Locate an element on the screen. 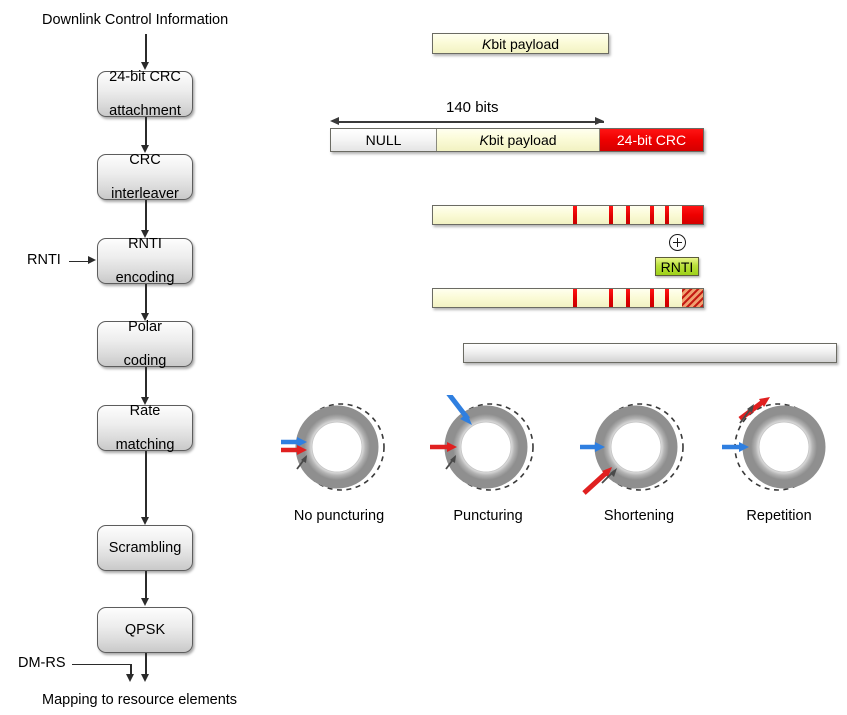 This screenshot has width=847, height=715. block-crc-attachment: 24-bit CRC attachment is located at coordinates (145, 93).